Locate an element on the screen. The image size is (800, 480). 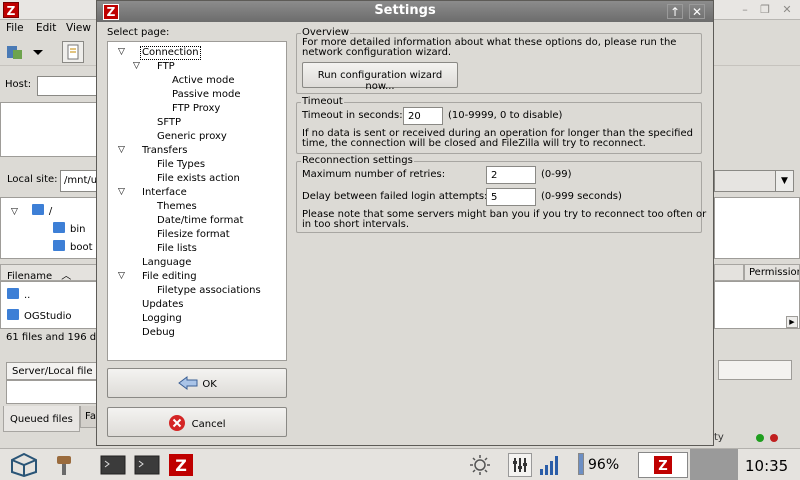
delay-label: Delay between failed login attempts: is located at coordinates (395, 196).